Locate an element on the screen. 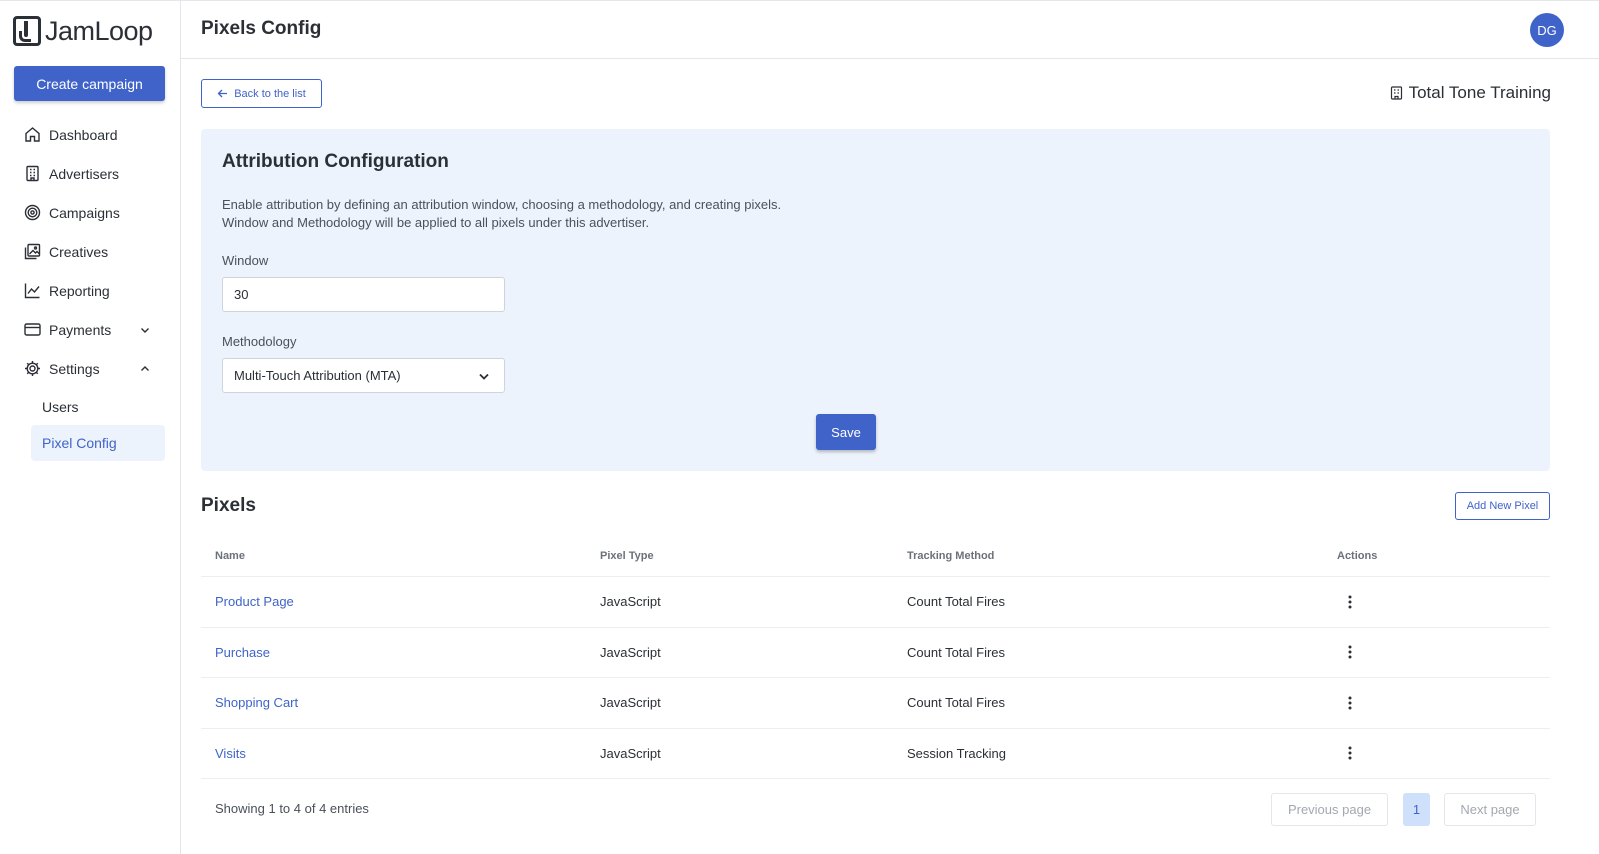 The width and height of the screenshot is (1599, 854). sidebar-item-campaigns: Campaigns is located at coordinates (90, 212).